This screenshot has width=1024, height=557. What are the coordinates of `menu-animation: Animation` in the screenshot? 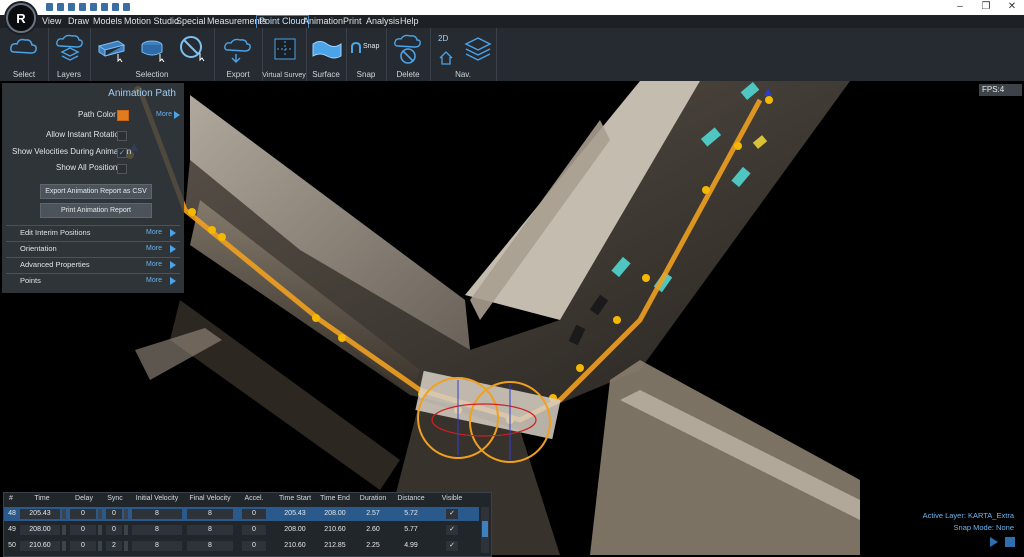 It's located at (323, 21).